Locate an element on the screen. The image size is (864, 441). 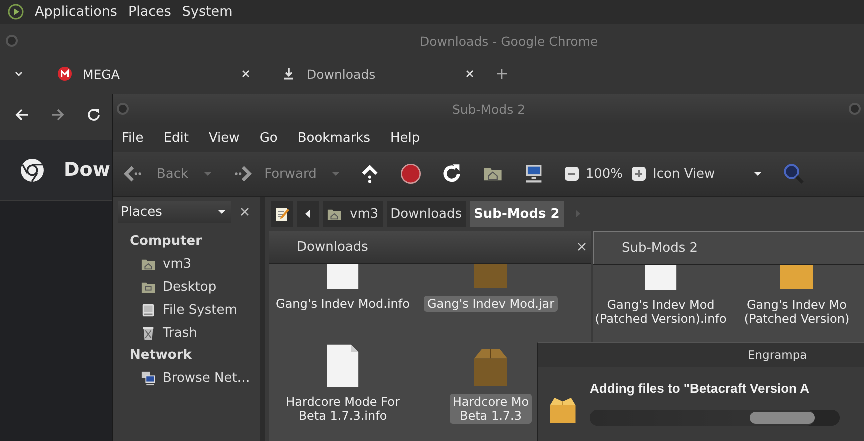
menu-item: Bookmarks is located at coordinates (334, 138).